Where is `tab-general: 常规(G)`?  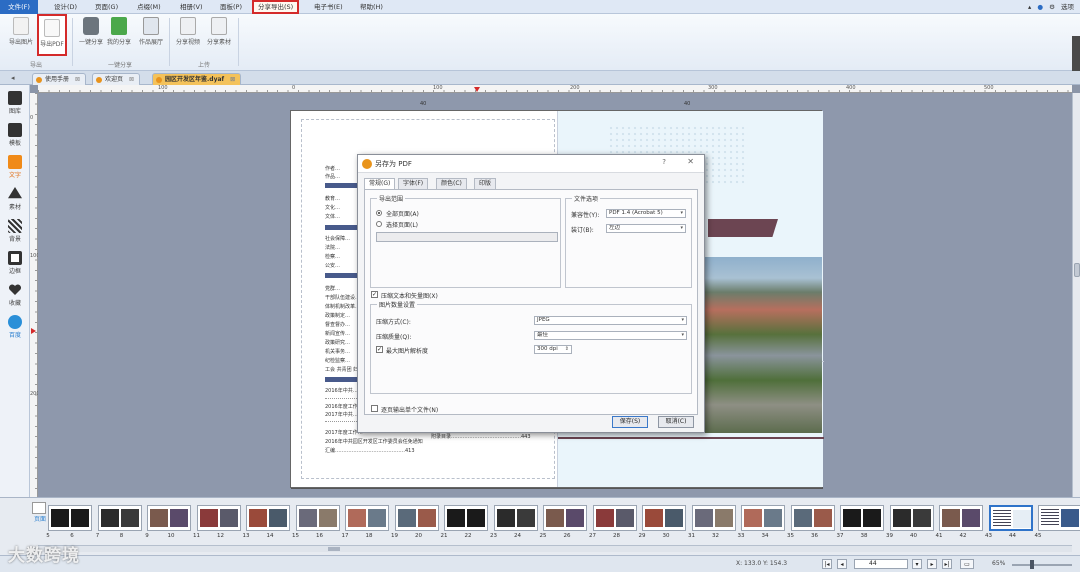 tab-general: 常规(G) is located at coordinates (380, 183).